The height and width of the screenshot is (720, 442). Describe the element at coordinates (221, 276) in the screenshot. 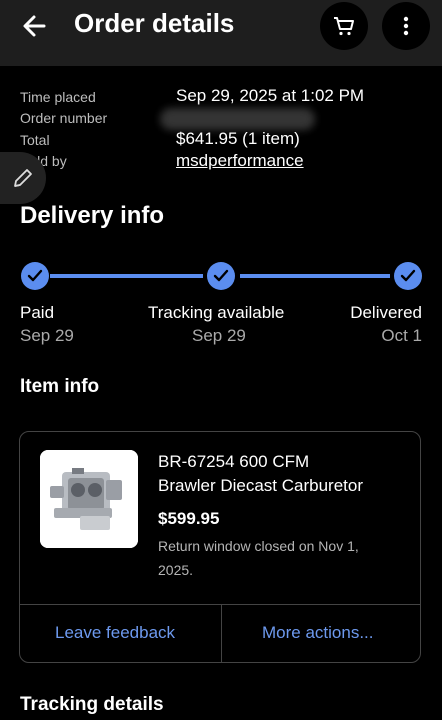

I see `step-tracking-check-icon` at that location.